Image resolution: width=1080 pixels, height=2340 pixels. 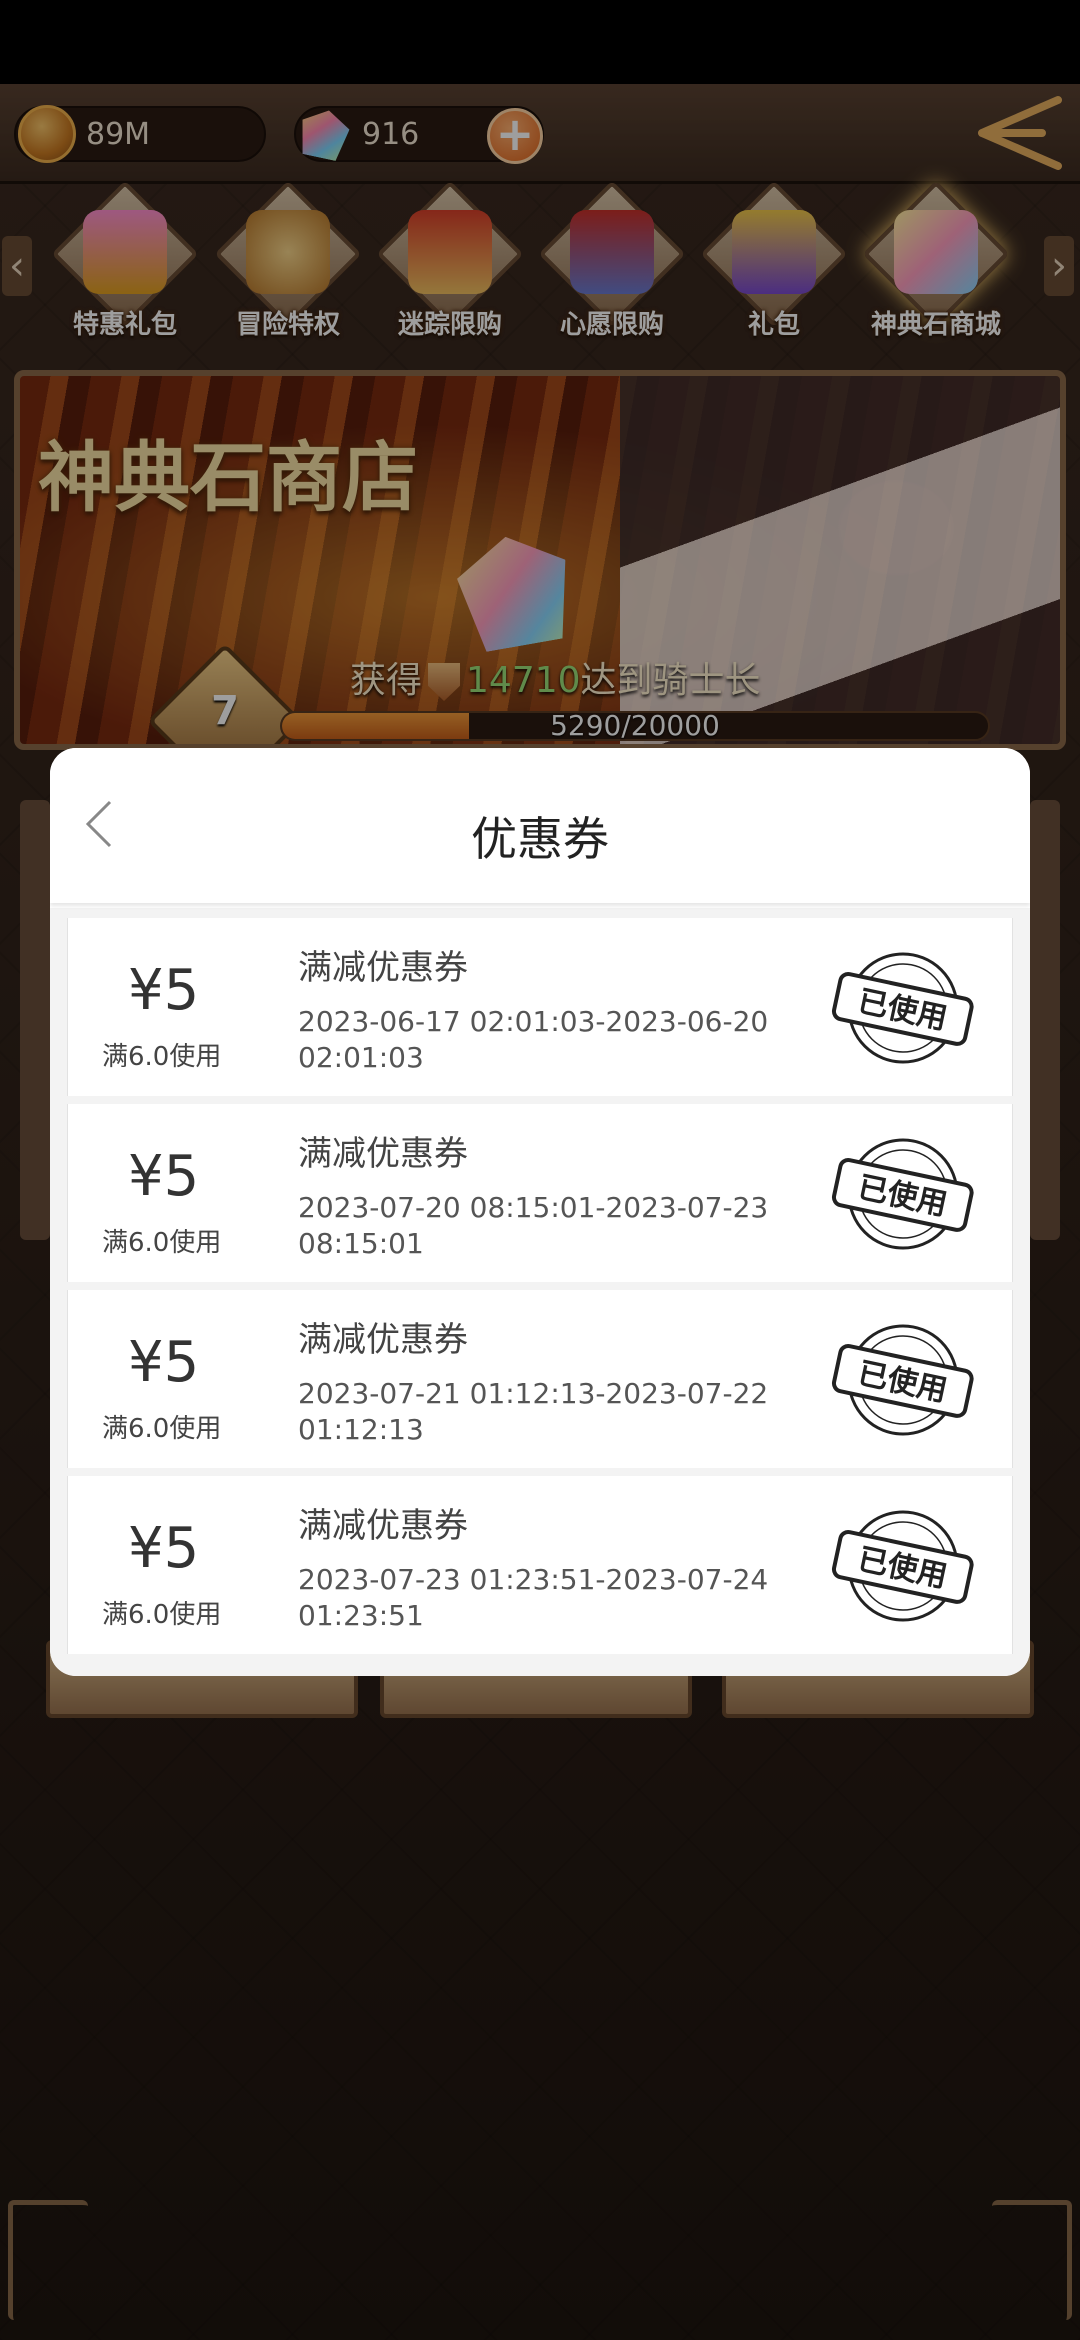 I want to click on modal-title: 优惠券, so click(x=540, y=839).